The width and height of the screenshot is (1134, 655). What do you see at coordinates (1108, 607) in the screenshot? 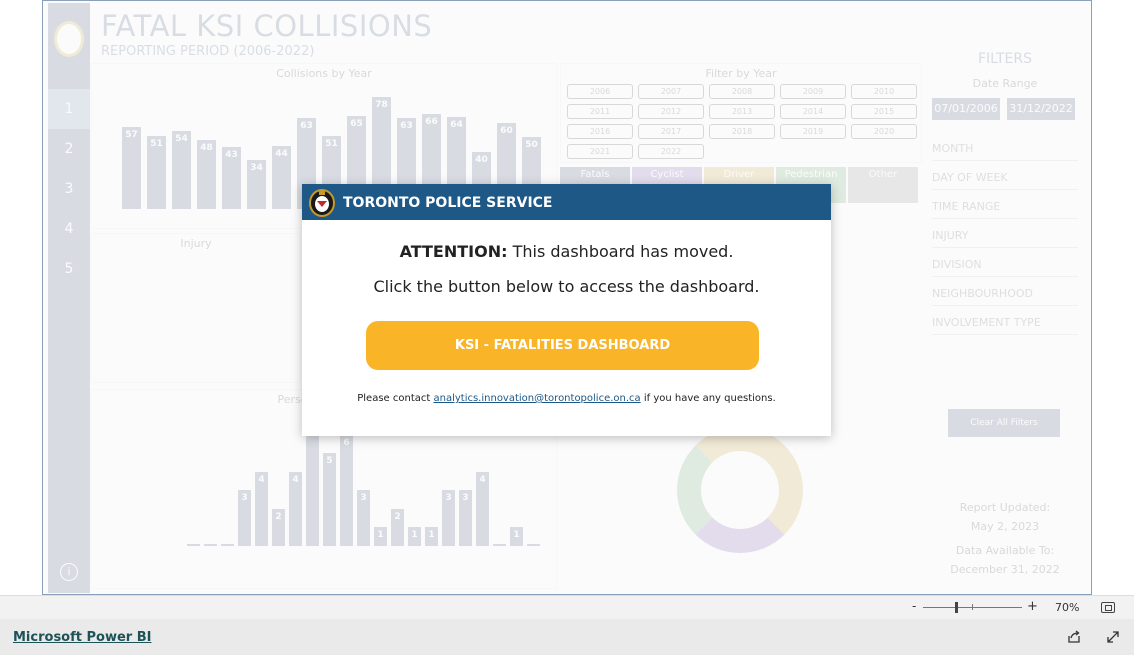
I see `fit-to-page-icon` at bounding box center [1108, 607].